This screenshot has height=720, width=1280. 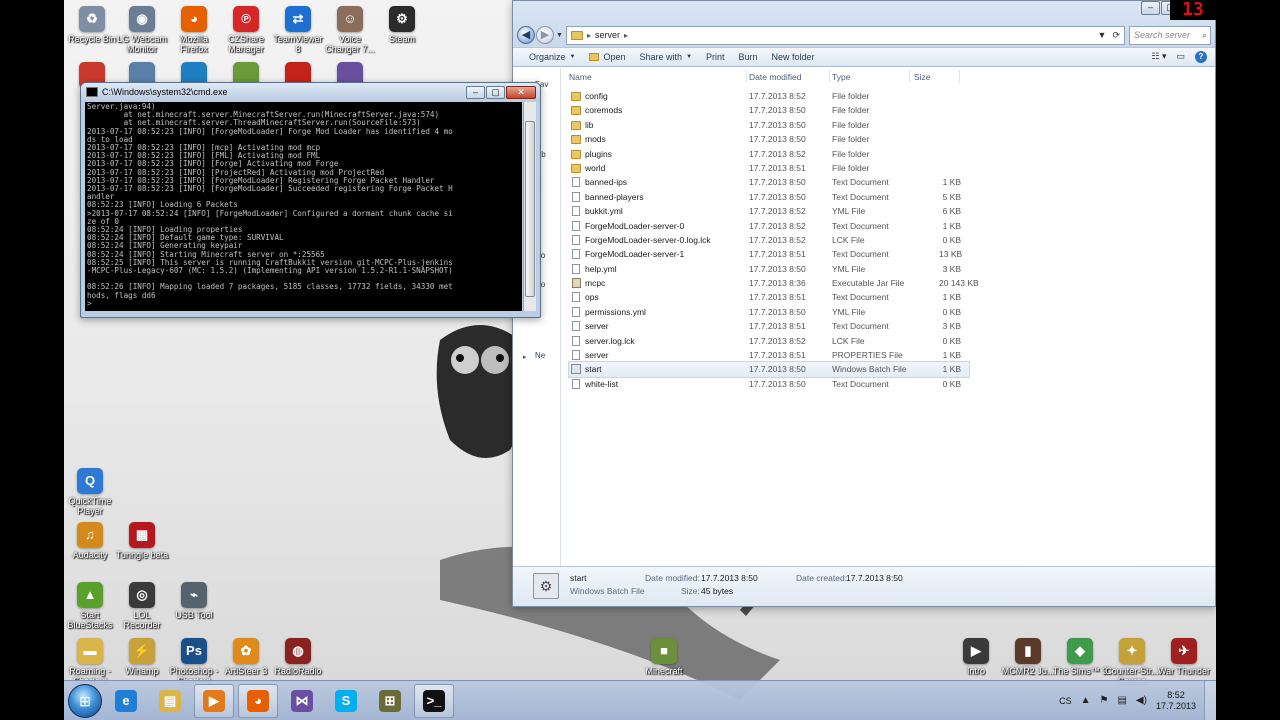 What do you see at coordinates (769, 139) in the screenshot?
I see `file-row: mods 17.7.2013 8:50 File folder` at bounding box center [769, 139].